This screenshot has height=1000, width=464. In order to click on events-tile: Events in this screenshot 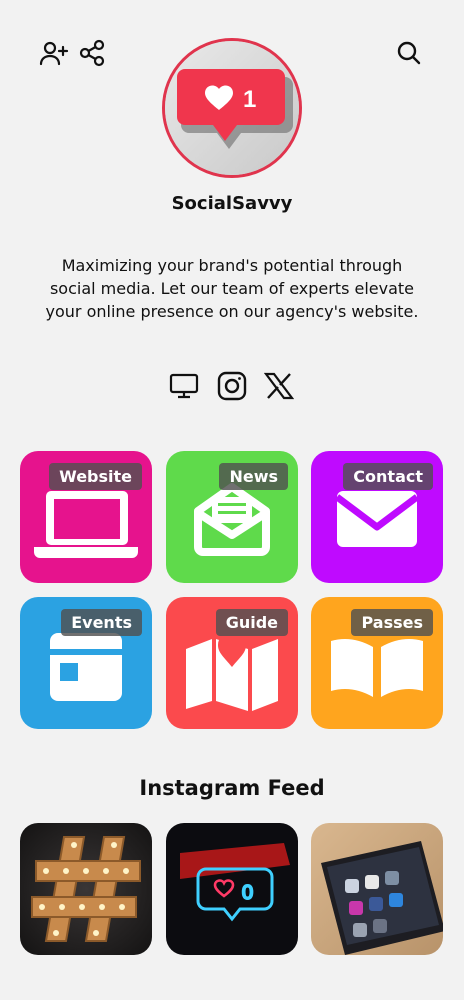, I will do `click(86, 663)`.